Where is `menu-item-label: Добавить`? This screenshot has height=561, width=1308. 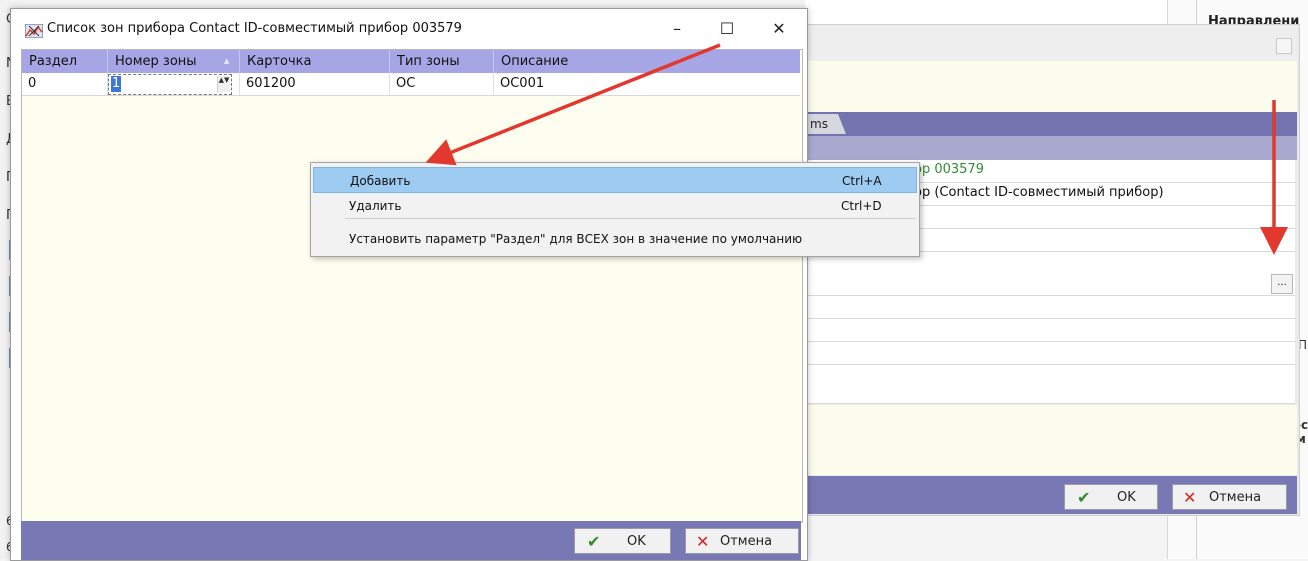 menu-item-label: Добавить is located at coordinates (380, 181).